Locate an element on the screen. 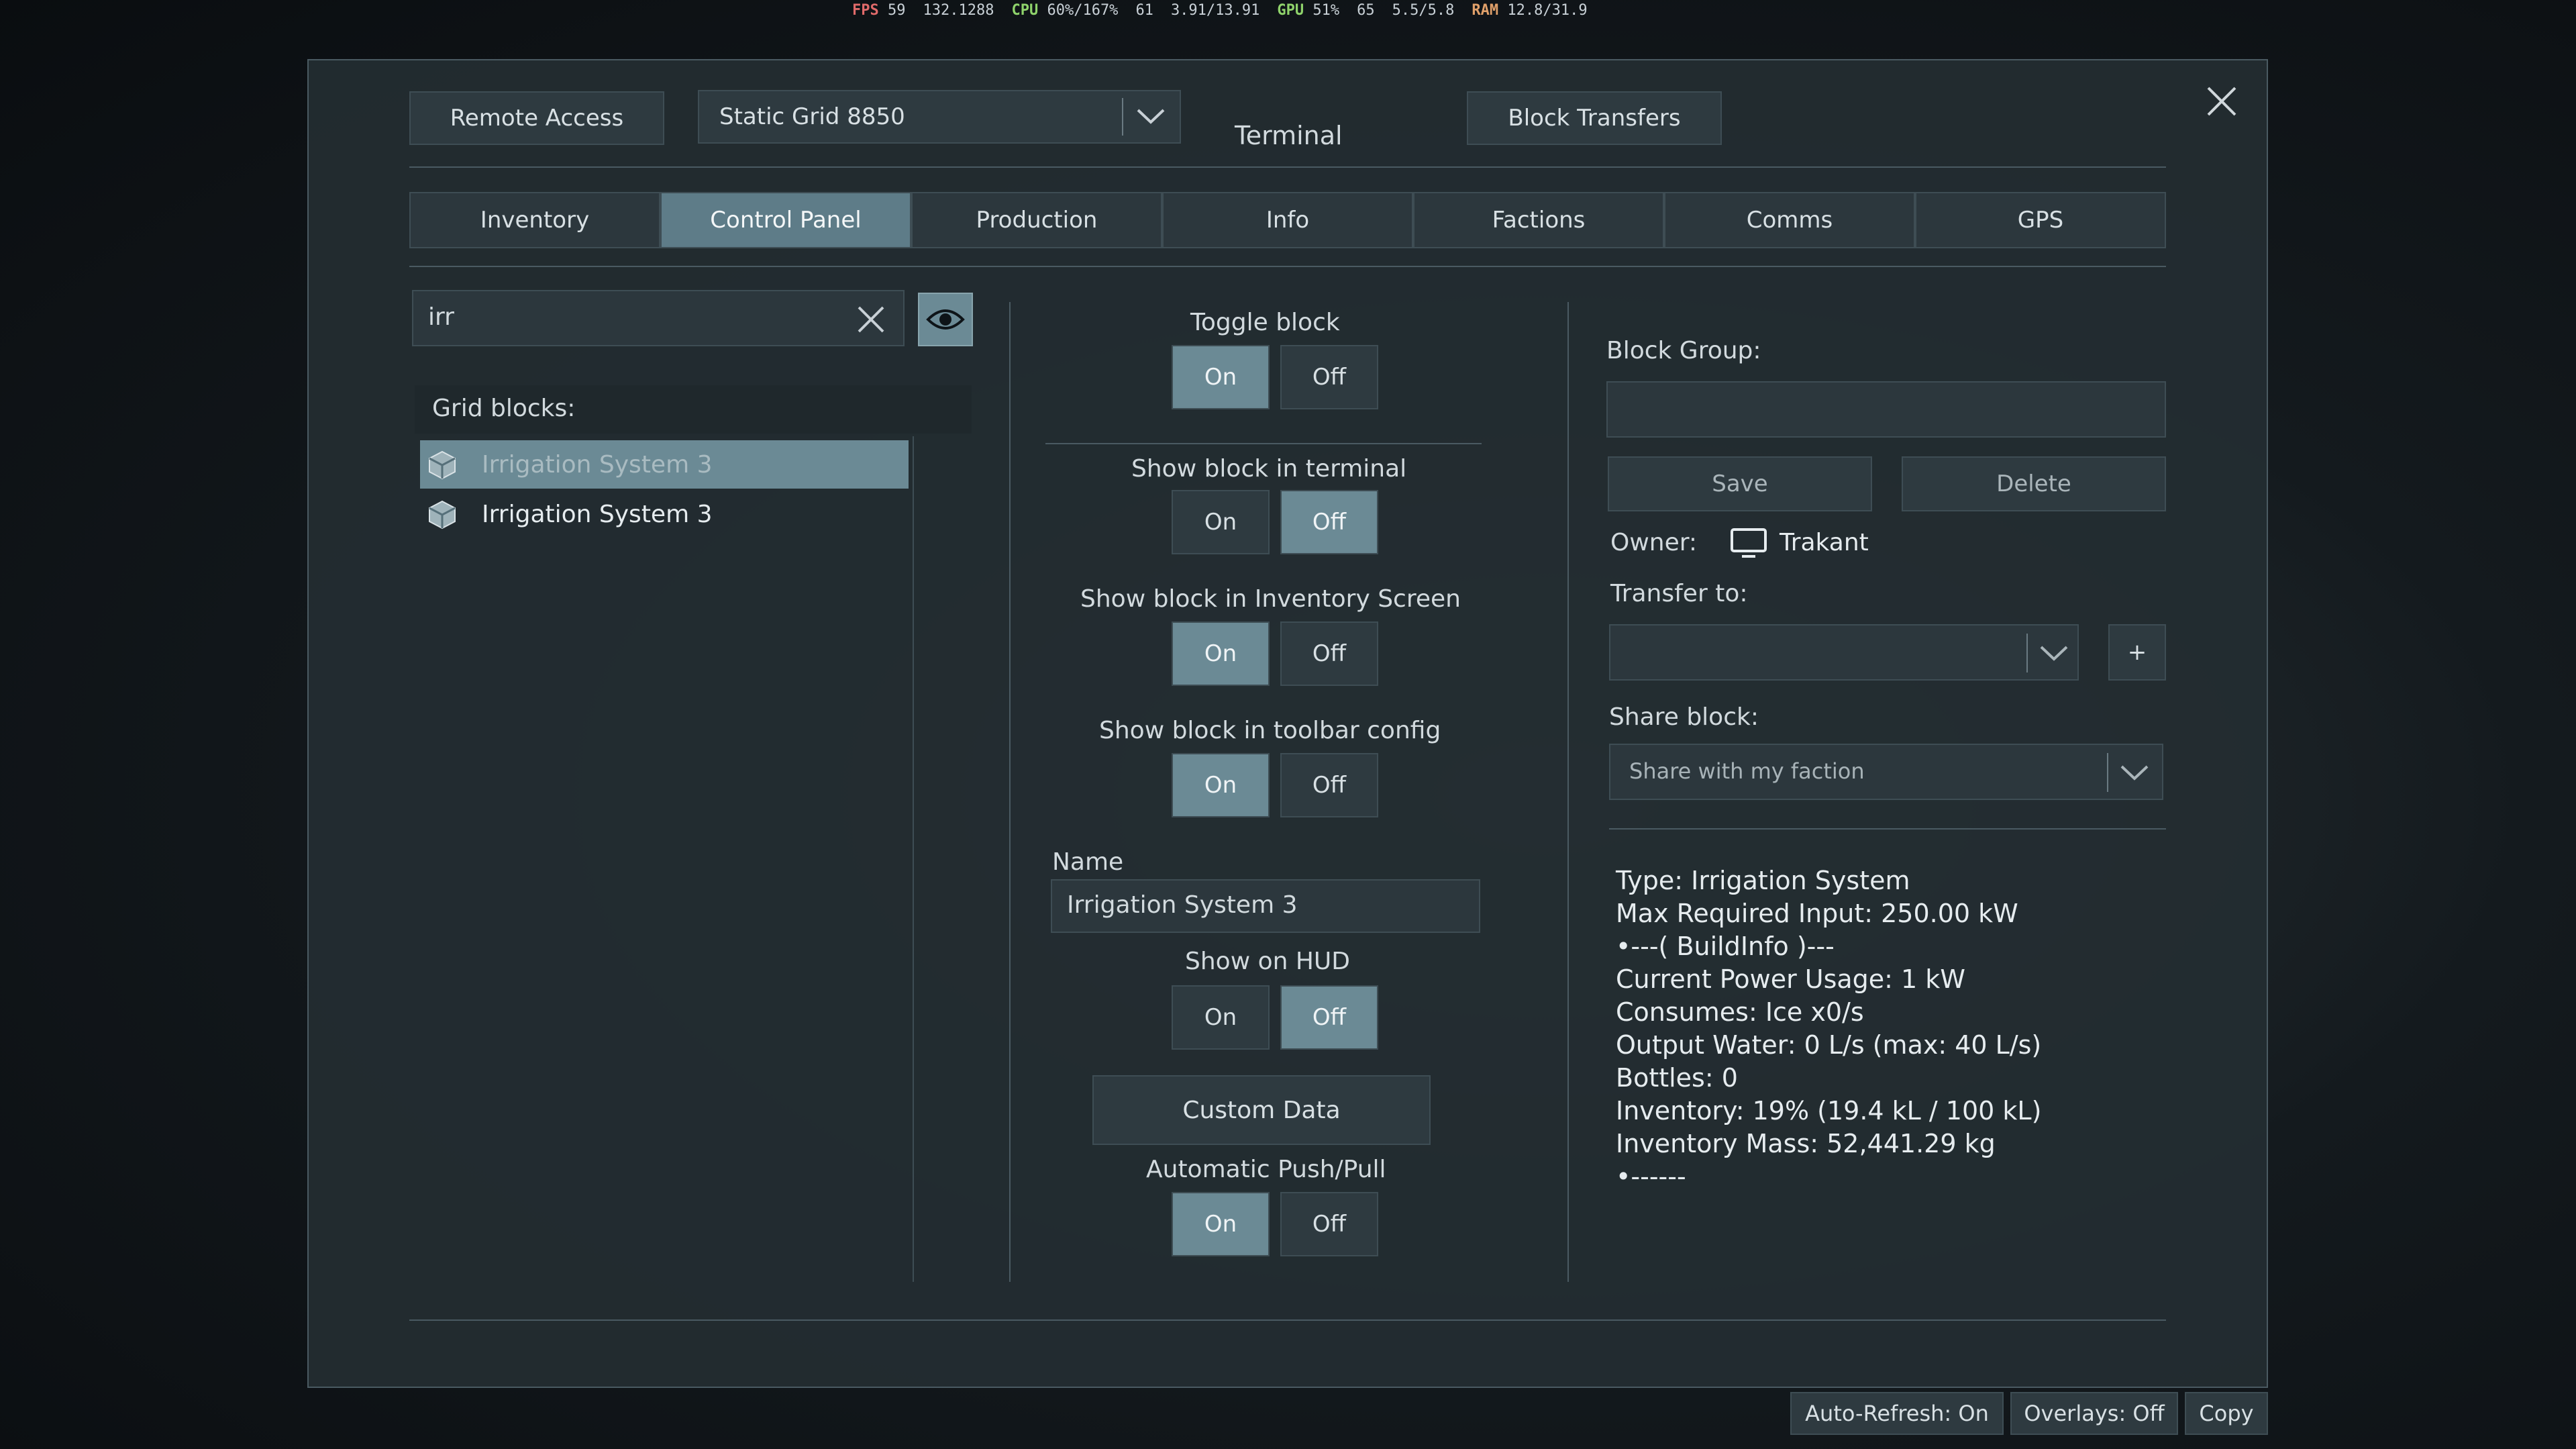  custom-data-button: Custom Data is located at coordinates (1261, 1110).